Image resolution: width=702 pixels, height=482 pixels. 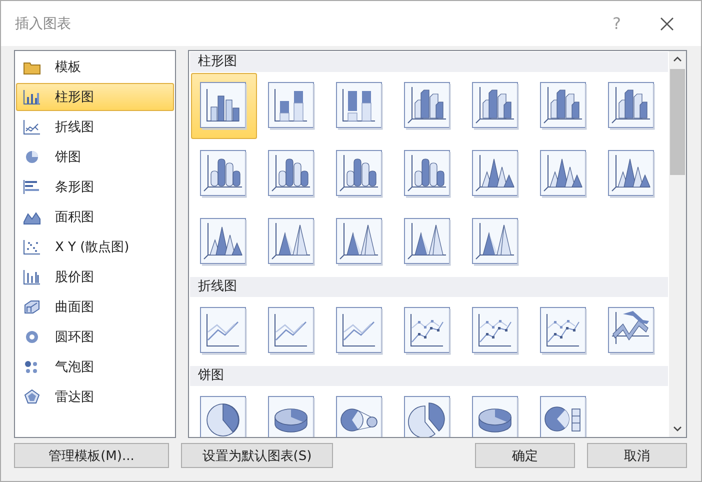 What do you see at coordinates (32, 397) in the screenshot?
I see `radar-chart-icon` at bounding box center [32, 397].